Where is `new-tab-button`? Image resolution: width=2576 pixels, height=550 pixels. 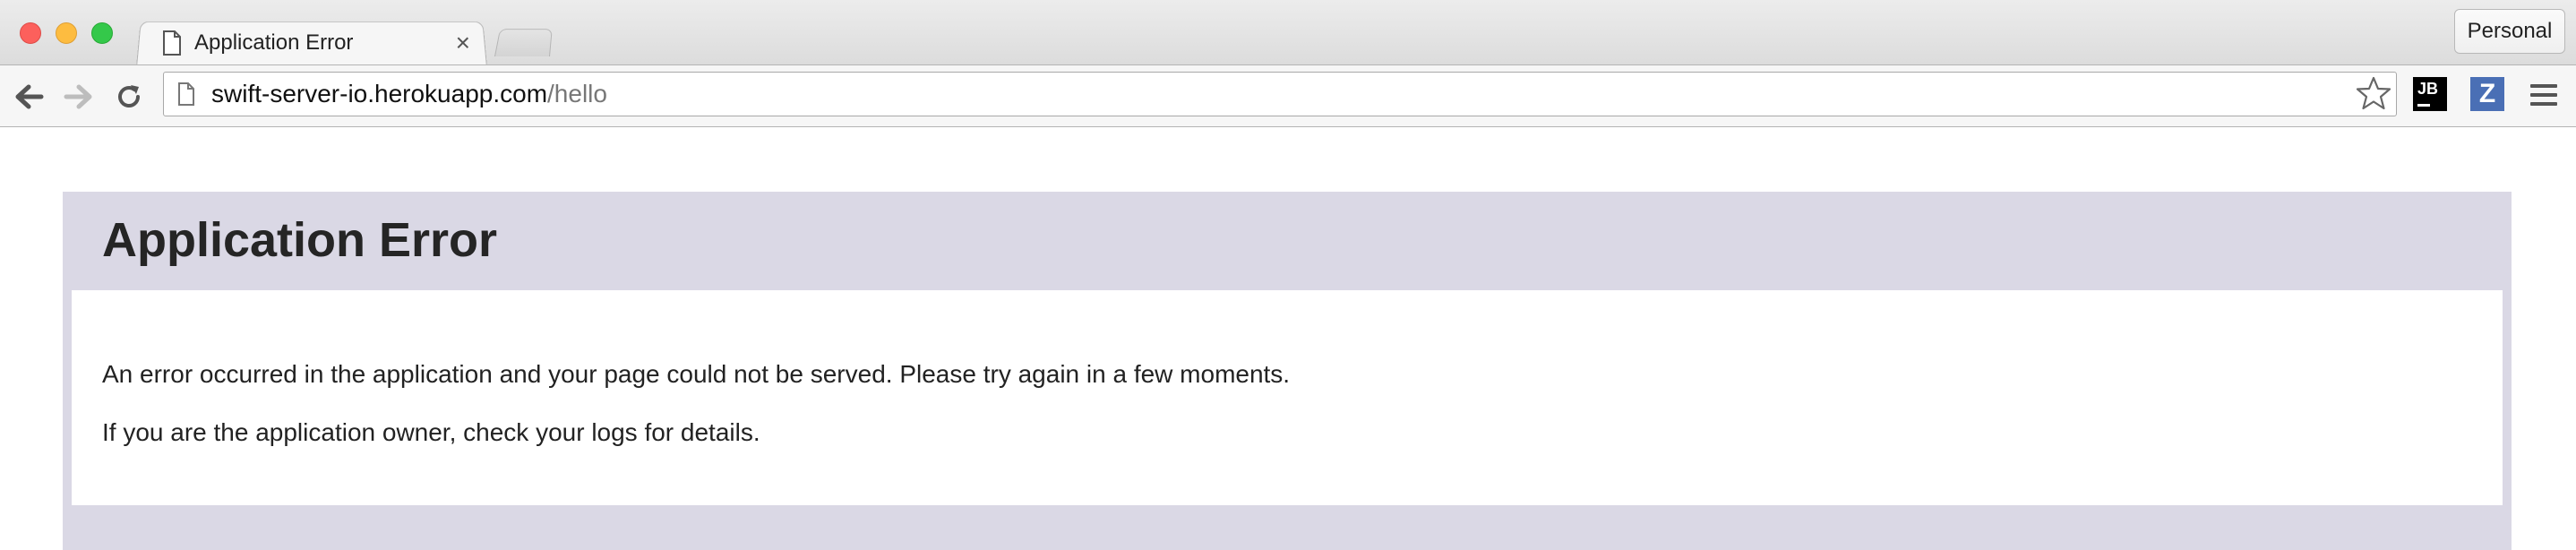 new-tab-button is located at coordinates (523, 43).